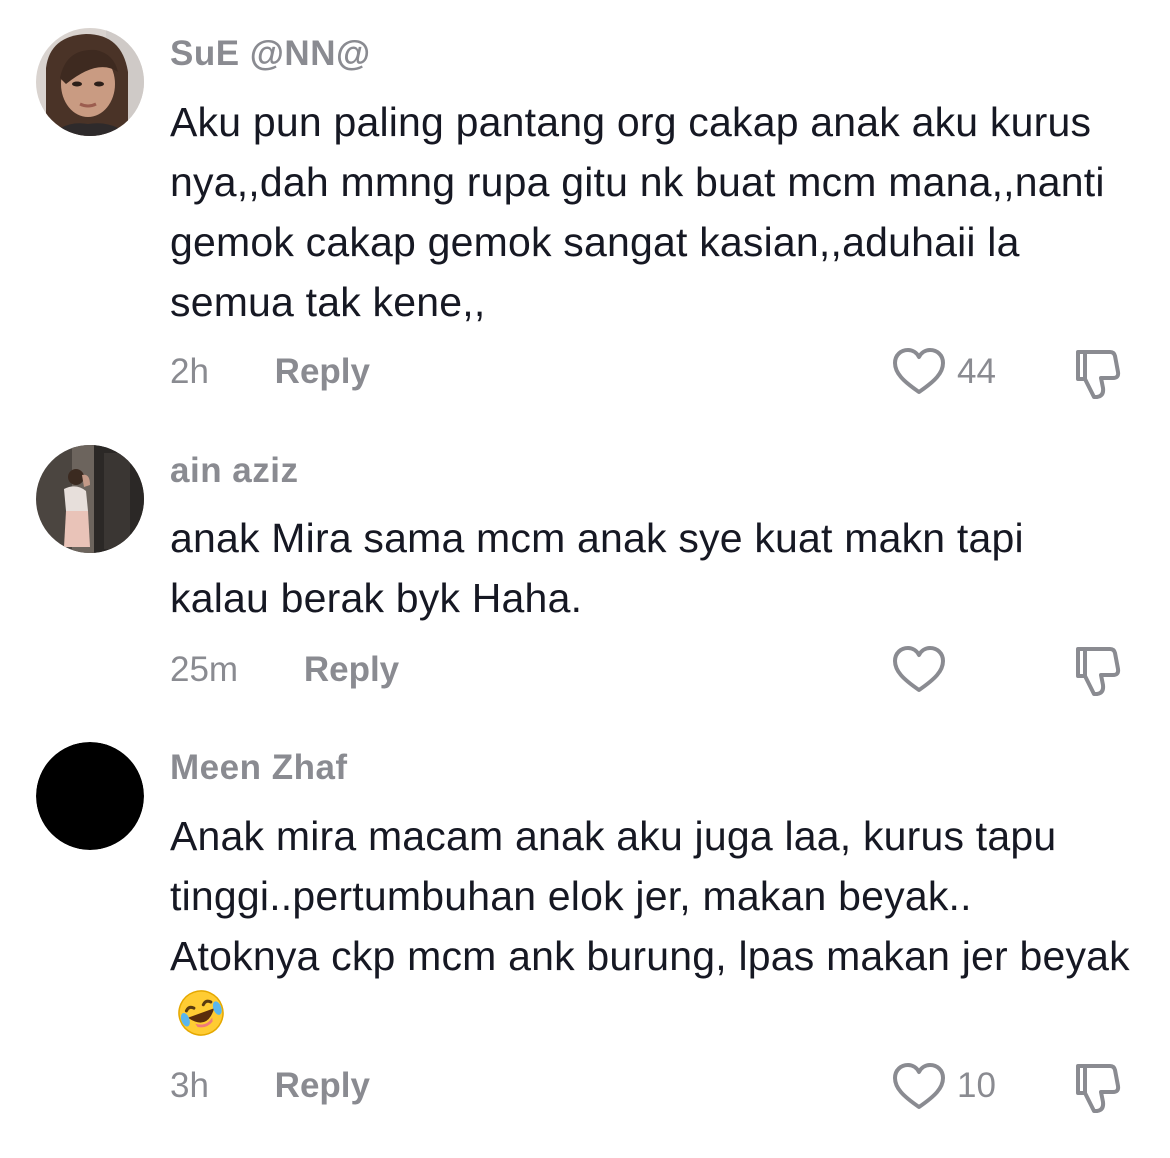 This screenshot has width=1170, height=1158. I want to click on comment-meta: 25m Reply, so click(284, 670).